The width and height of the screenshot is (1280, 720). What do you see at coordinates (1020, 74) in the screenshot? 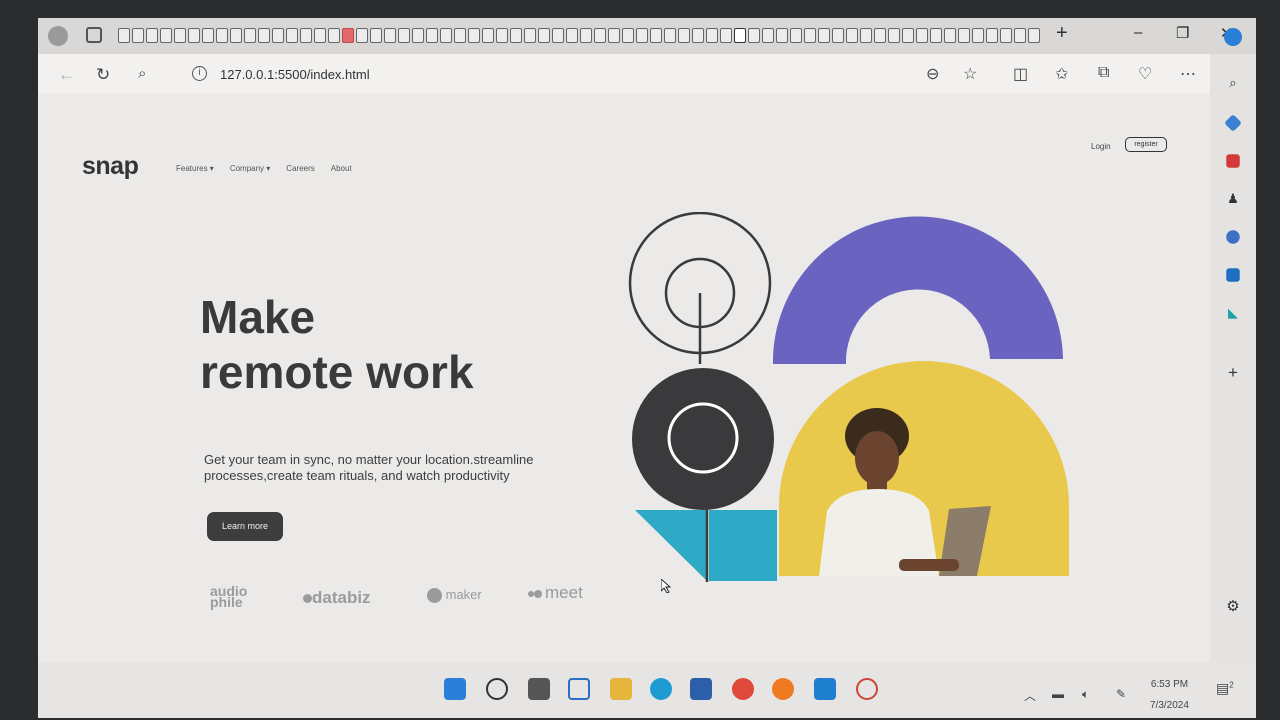
I see `split-screen-icon: ◫` at bounding box center [1020, 74].